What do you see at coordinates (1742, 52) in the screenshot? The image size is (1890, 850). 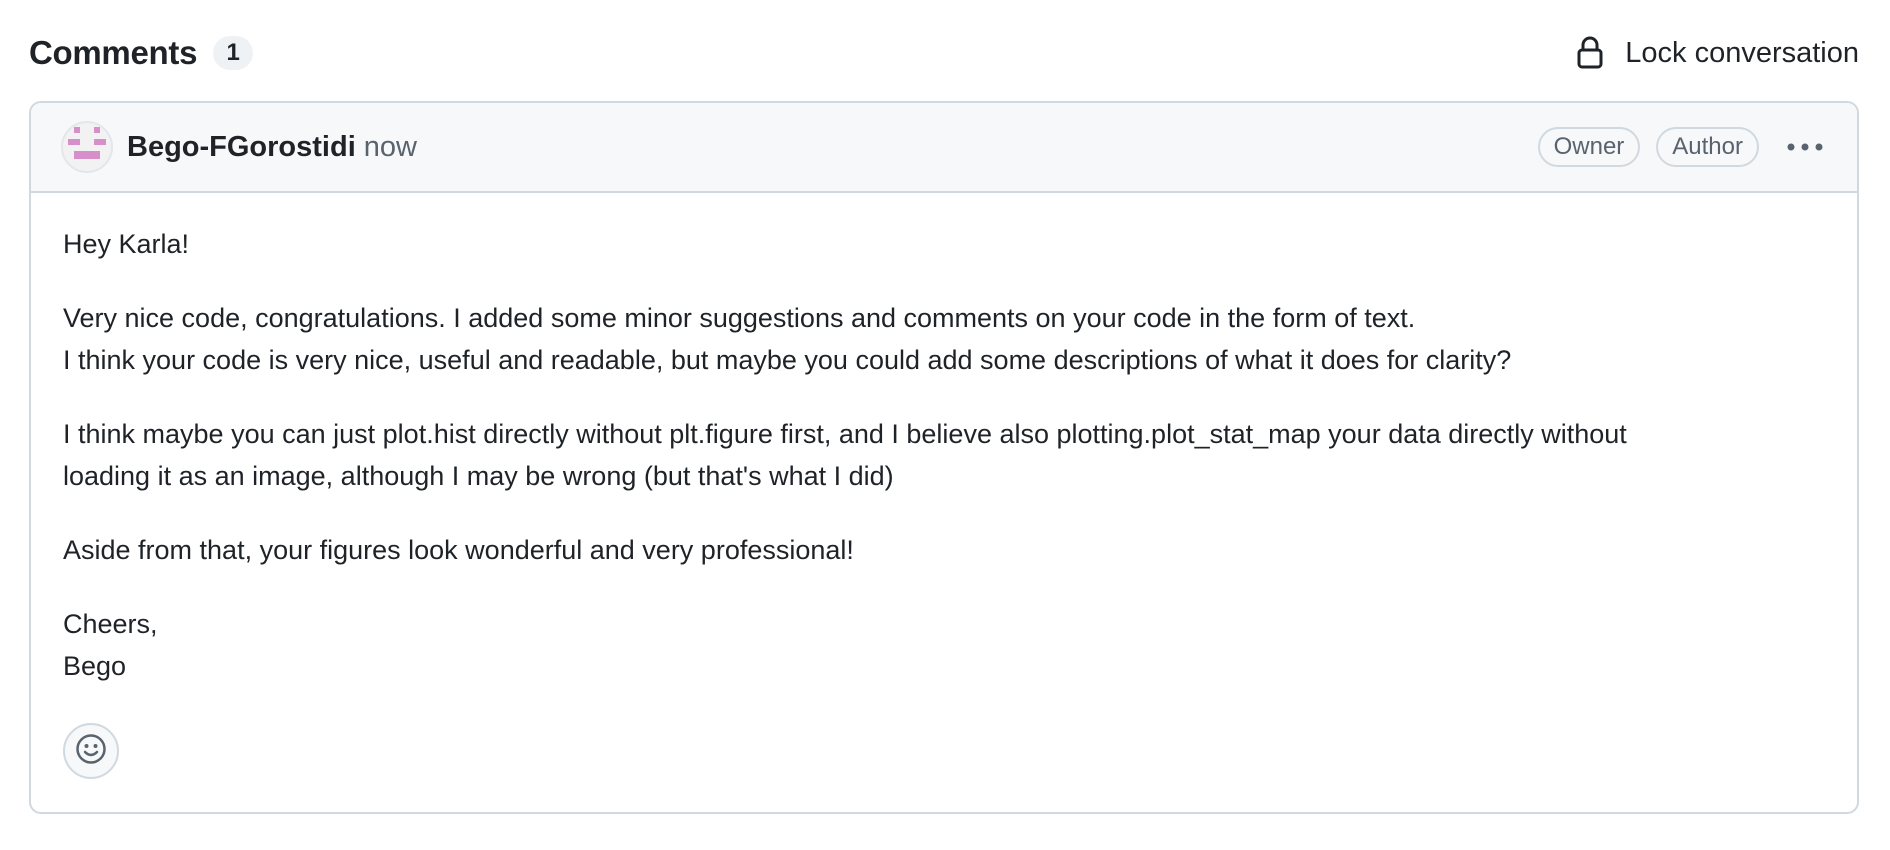 I see `lock-conversation-label: Lock conversation` at bounding box center [1742, 52].